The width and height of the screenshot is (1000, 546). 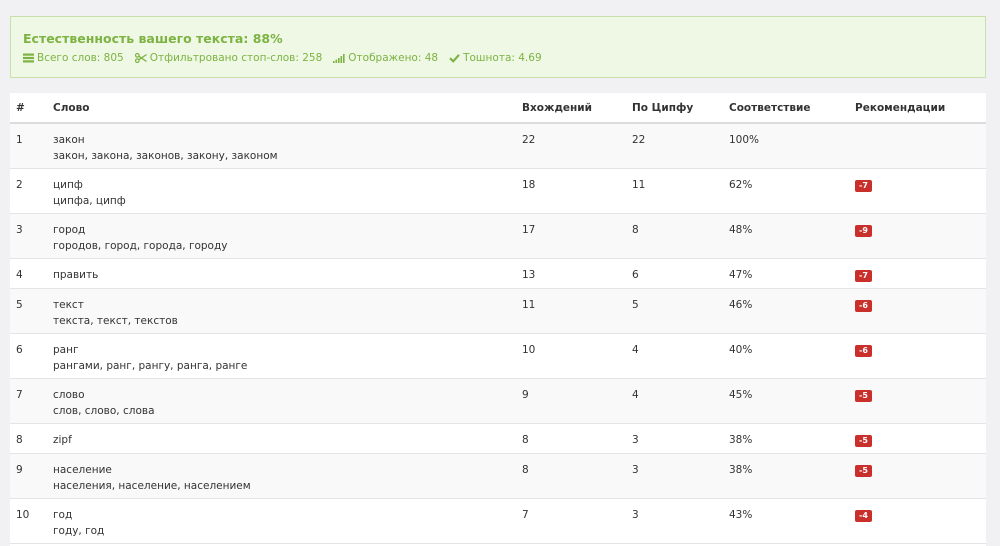 What do you see at coordinates (28, 356) in the screenshot?
I see `row-number: 6` at bounding box center [28, 356].